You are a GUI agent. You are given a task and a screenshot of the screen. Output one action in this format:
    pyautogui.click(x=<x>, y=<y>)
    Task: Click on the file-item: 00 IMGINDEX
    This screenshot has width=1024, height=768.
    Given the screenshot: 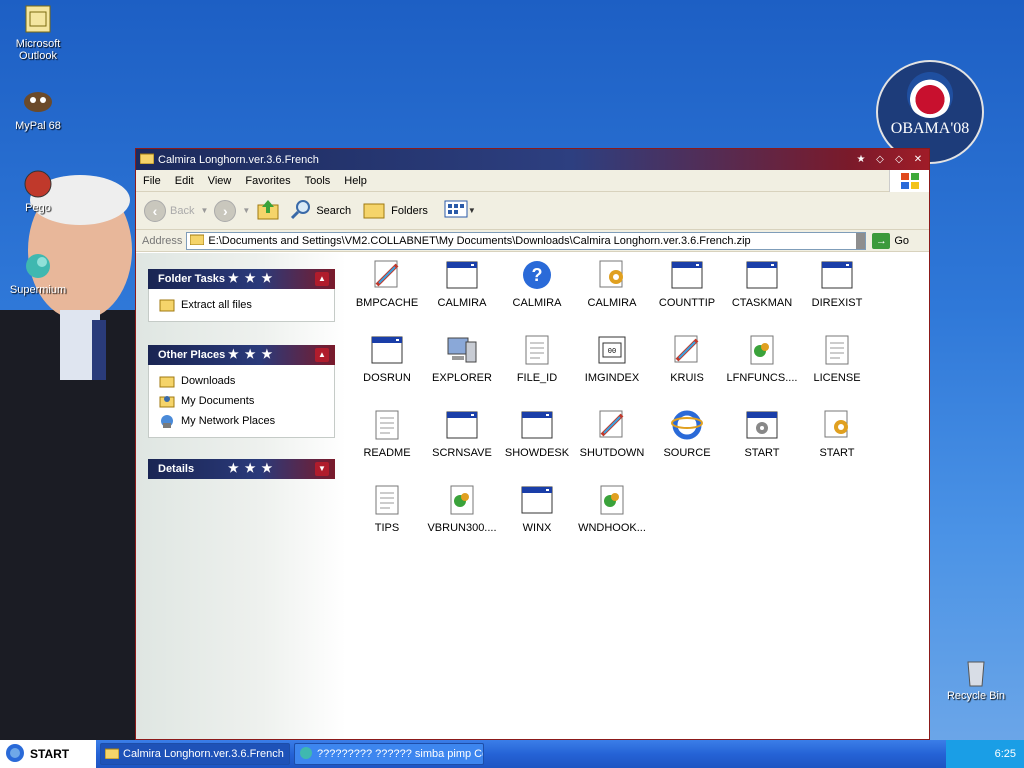 What is the action you would take?
    pyautogui.click(x=612, y=359)
    